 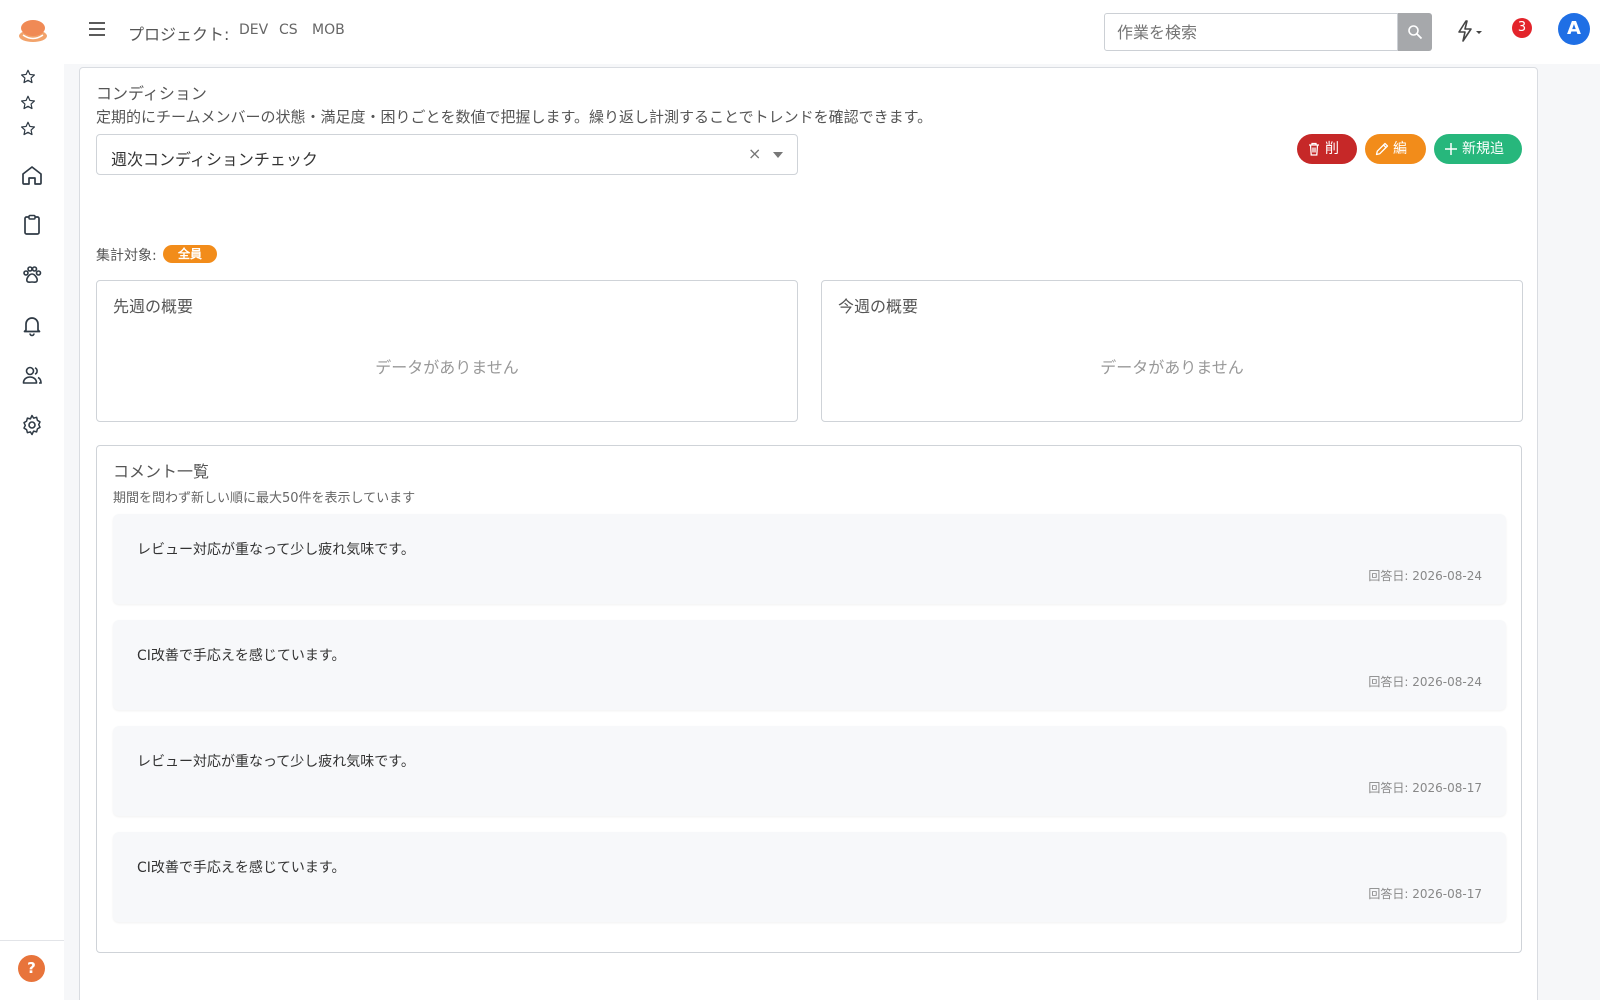 What do you see at coordinates (447, 367) in the screenshot?
I see `last-week-empty-text: データがありません` at bounding box center [447, 367].